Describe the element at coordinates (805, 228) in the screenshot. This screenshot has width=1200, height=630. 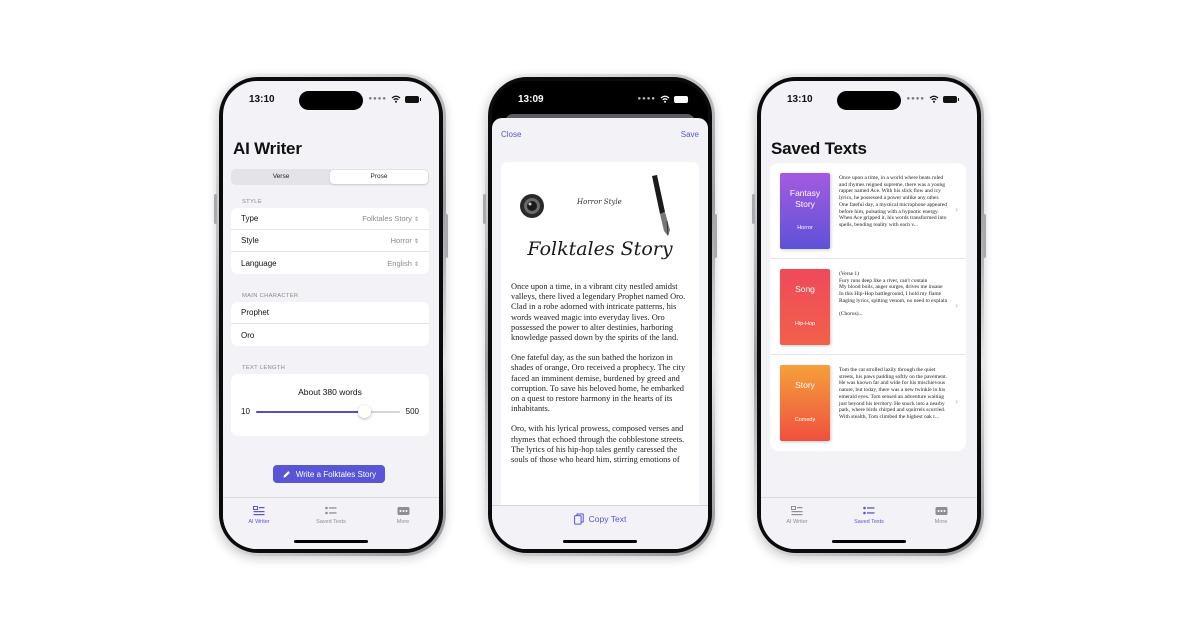
I see `cover-subtitle: Horror` at that location.